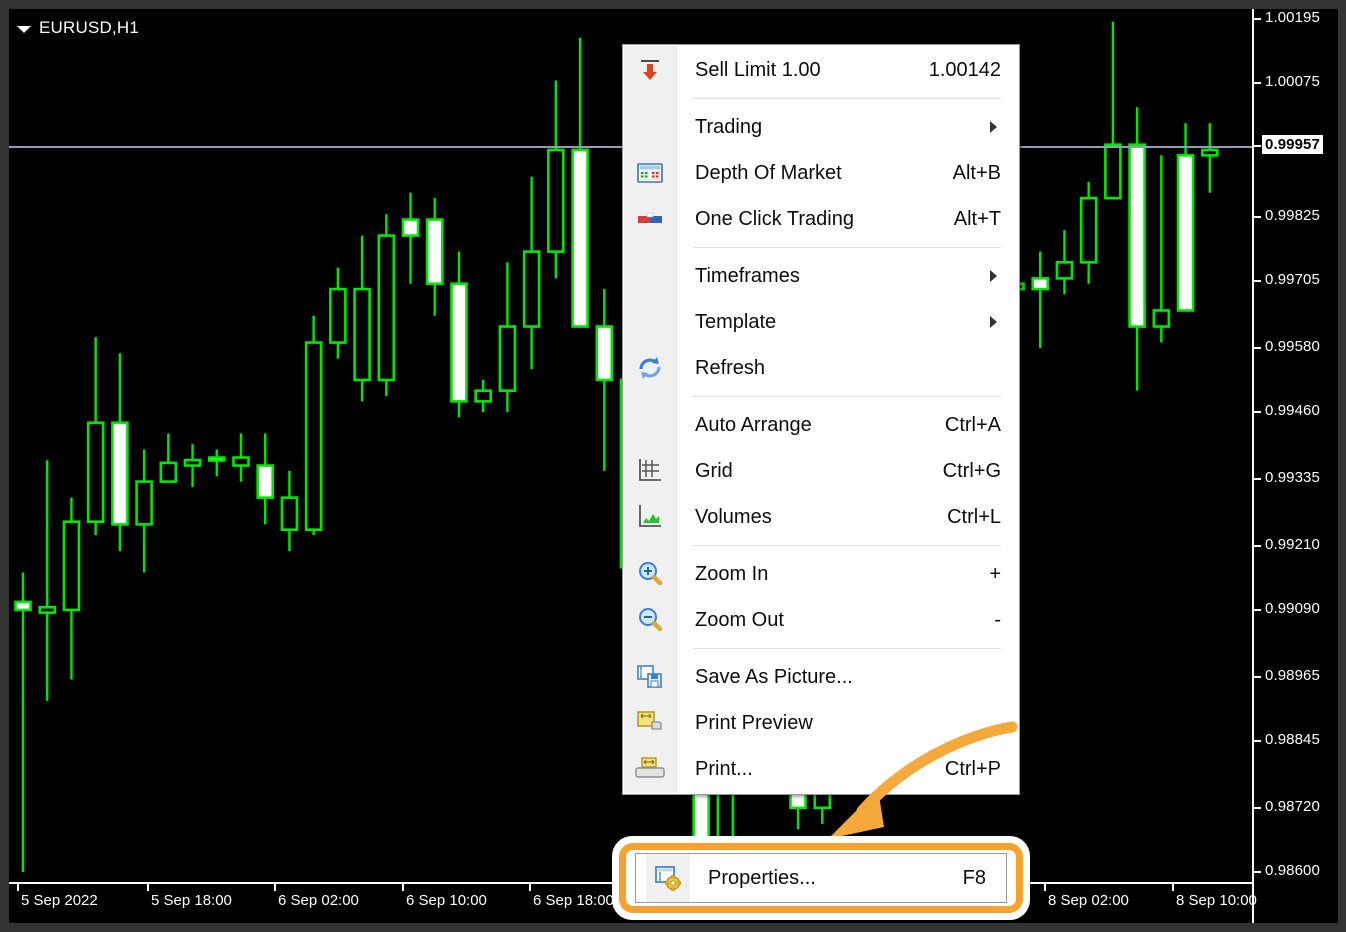  What do you see at coordinates (650, 517) in the screenshot?
I see `volumes-icon` at bounding box center [650, 517].